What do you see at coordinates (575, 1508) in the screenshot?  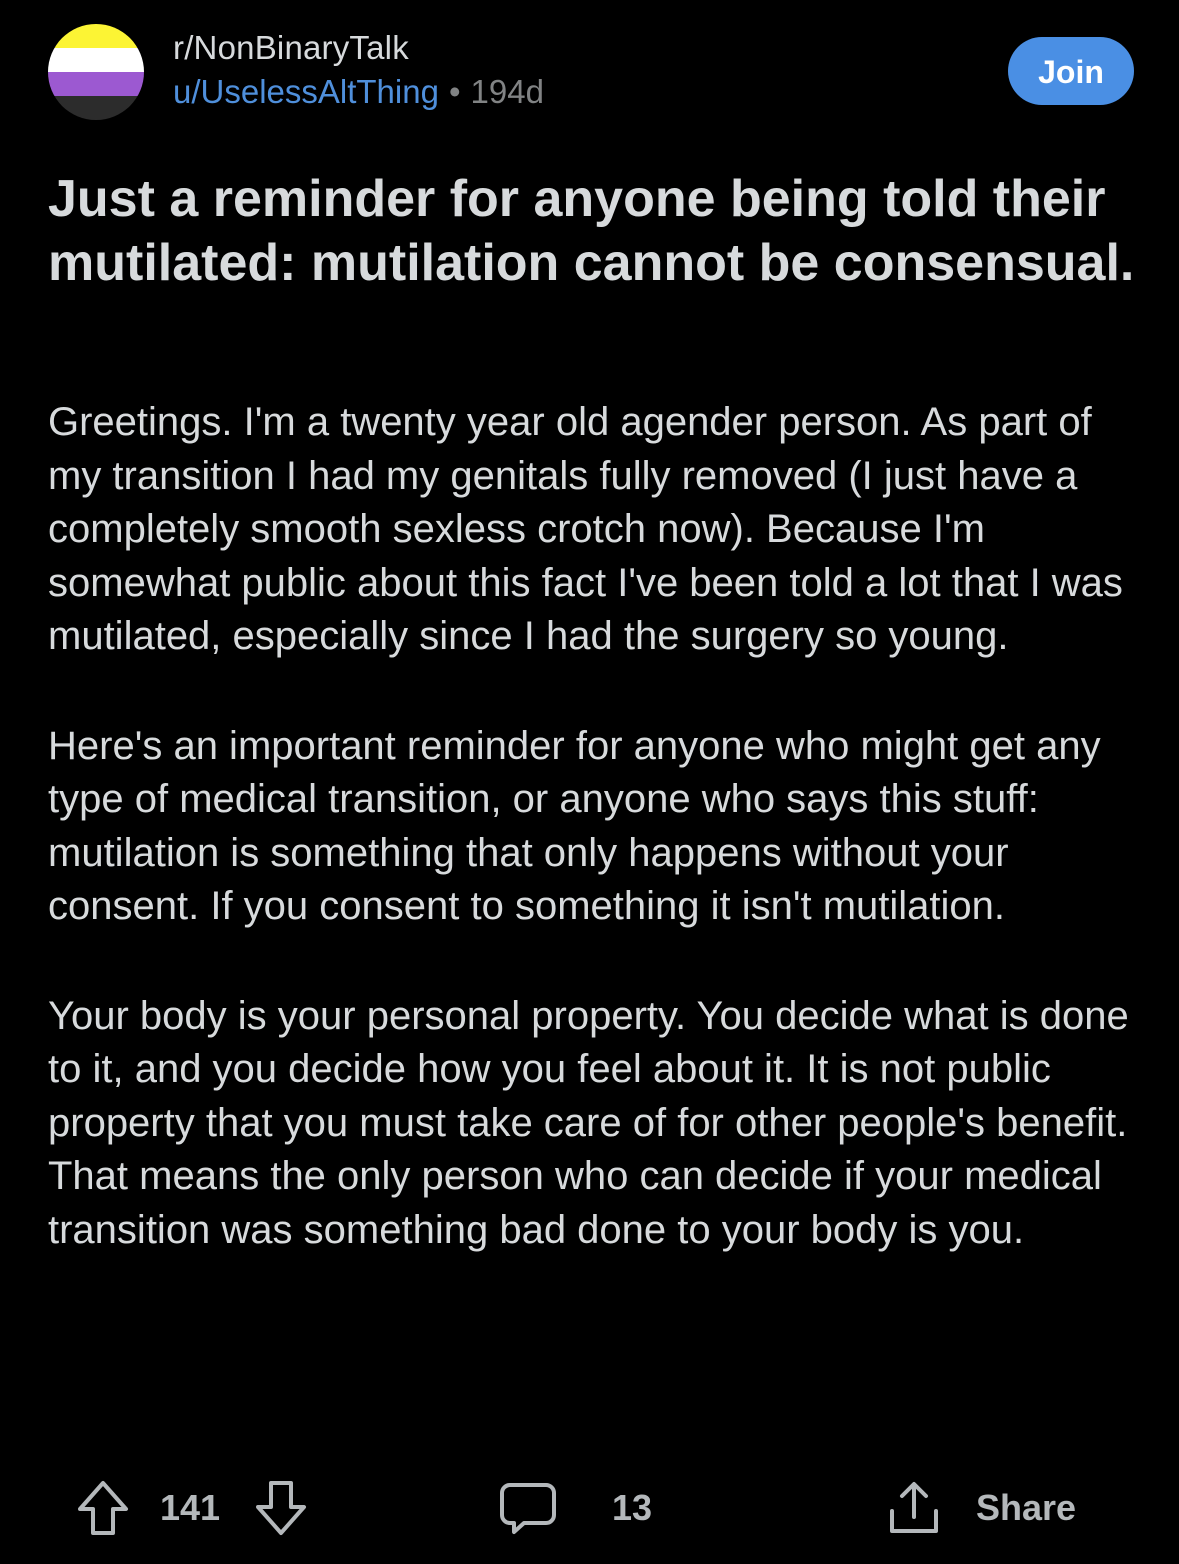 I see `comments-button: 13` at bounding box center [575, 1508].